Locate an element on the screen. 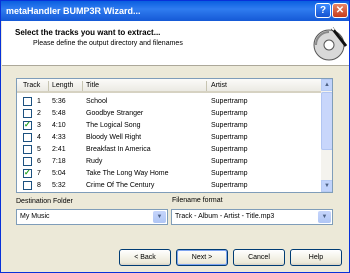  cancel-button: Cancel is located at coordinates (259, 257).